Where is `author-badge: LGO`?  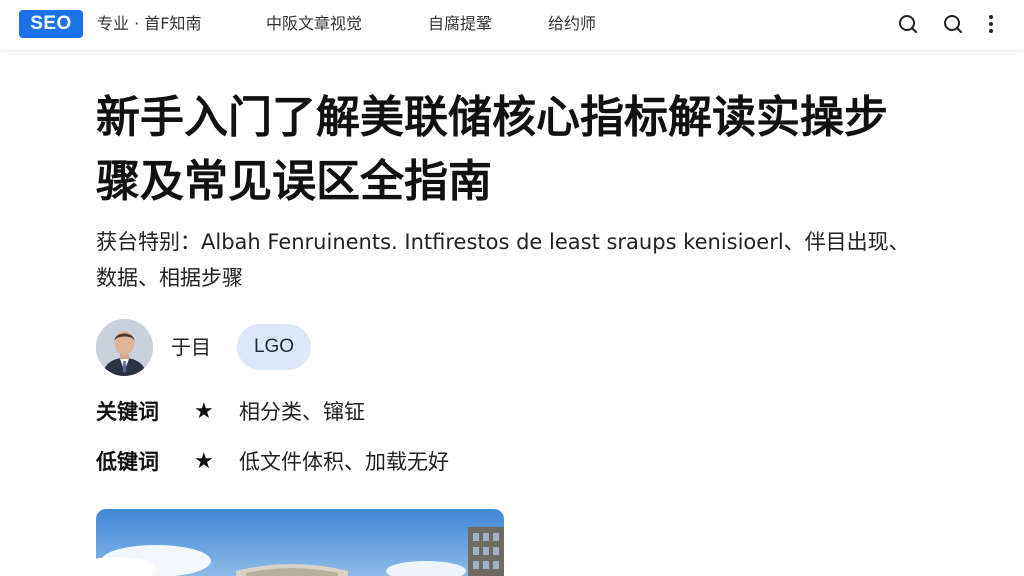 author-badge: LGO is located at coordinates (274, 347).